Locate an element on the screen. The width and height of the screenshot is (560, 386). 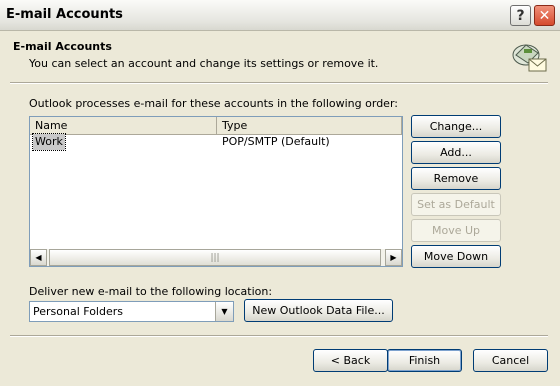
close-button: ✕ is located at coordinates (544, 15).